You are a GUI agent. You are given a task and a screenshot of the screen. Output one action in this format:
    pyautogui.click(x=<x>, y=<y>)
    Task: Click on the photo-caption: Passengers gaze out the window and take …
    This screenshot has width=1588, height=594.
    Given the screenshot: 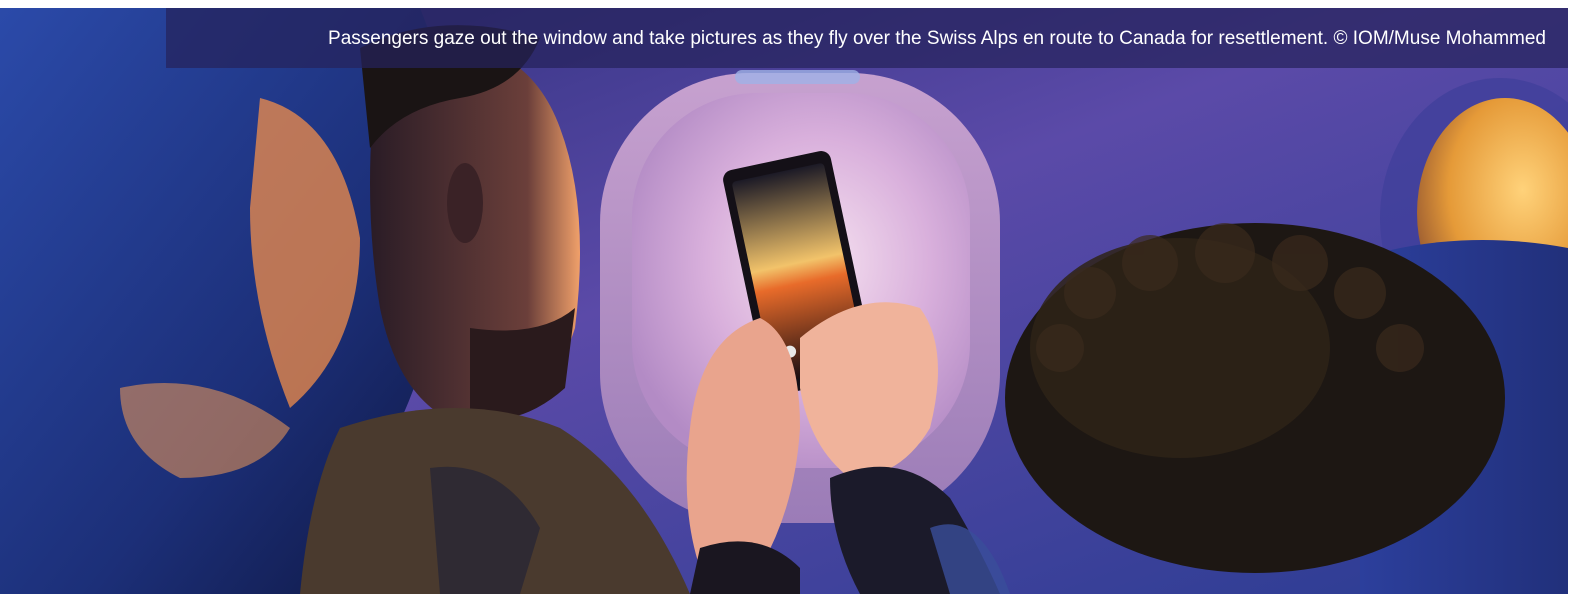 What is the action you would take?
    pyautogui.click(x=937, y=38)
    